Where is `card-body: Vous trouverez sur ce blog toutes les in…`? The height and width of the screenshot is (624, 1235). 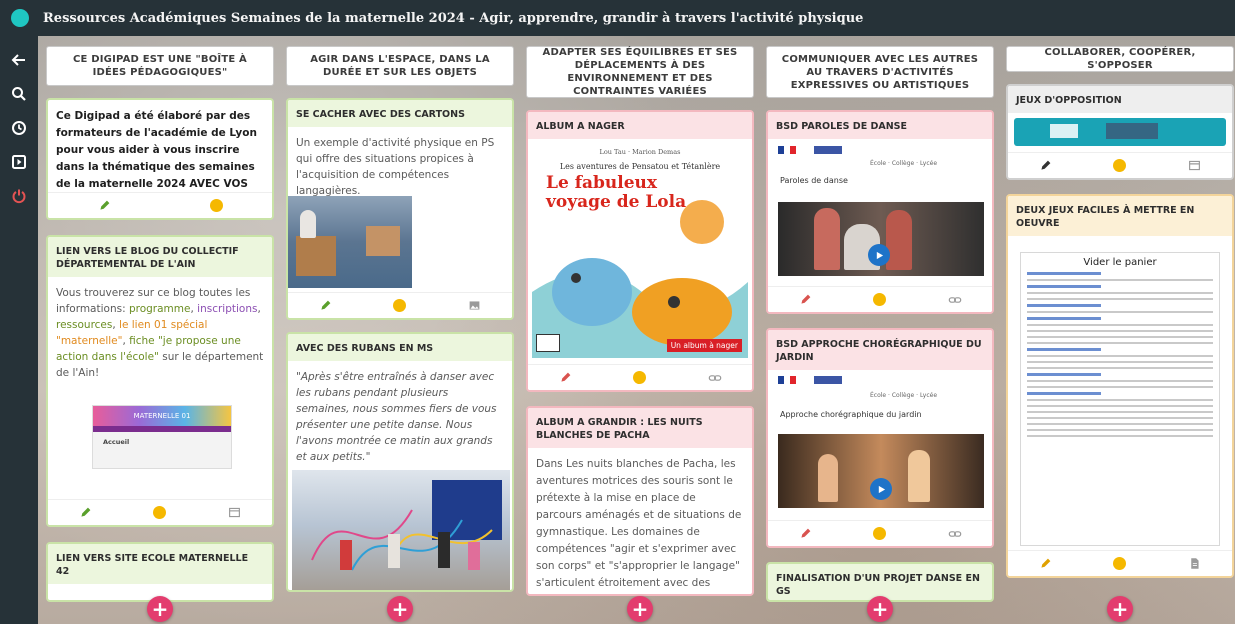 card-body: Vous trouverez sur ce blog toutes les in… is located at coordinates (160, 333).